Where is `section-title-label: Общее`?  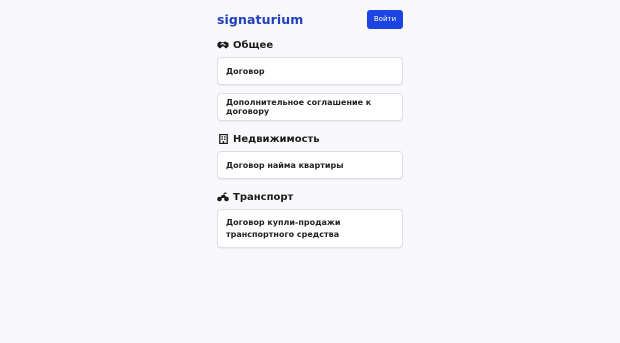
section-title-label: Общее is located at coordinates (253, 45).